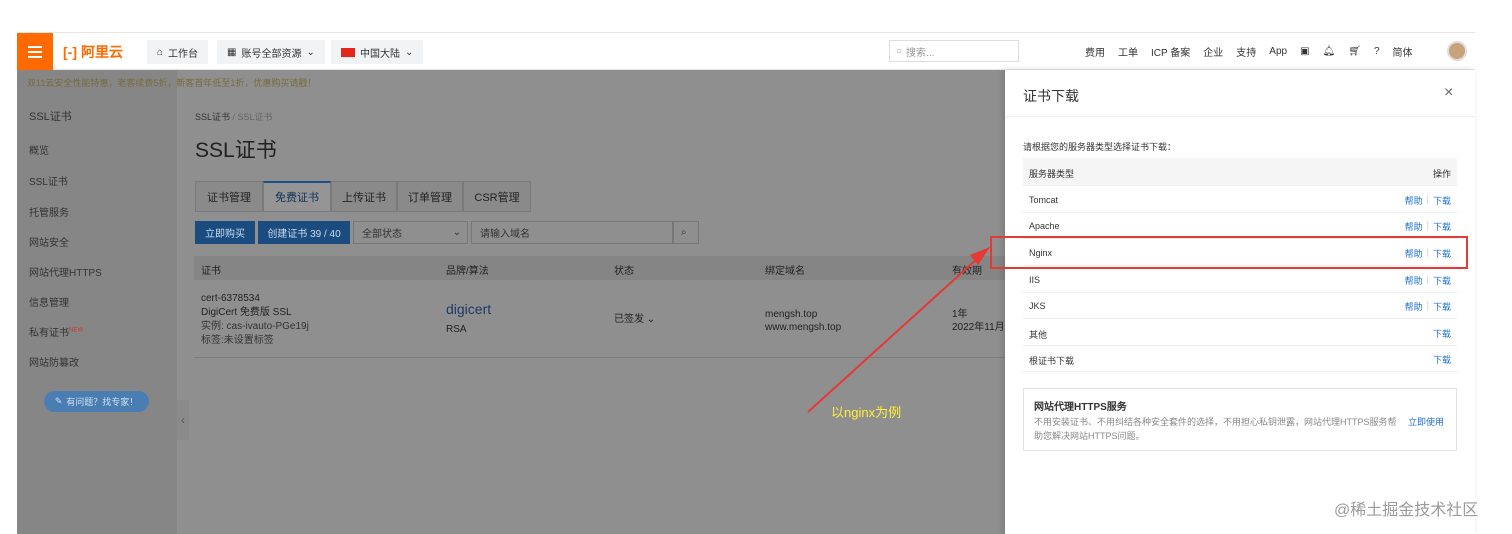  What do you see at coordinates (866, 412) in the screenshot?
I see `annotation-text: 以nginx为例` at bounding box center [866, 412].